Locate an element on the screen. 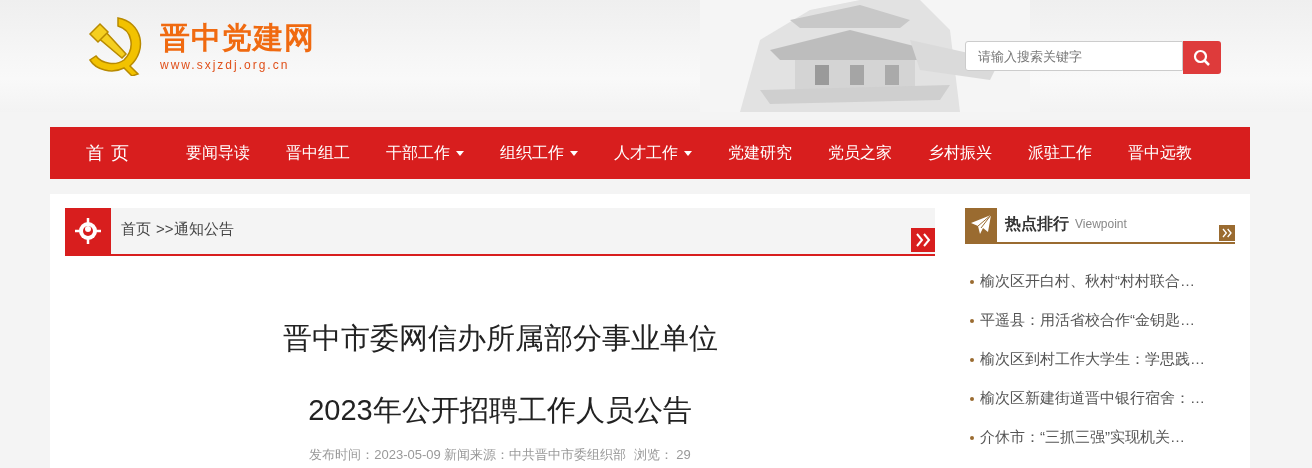 This screenshot has width=1312, height=468. nav-link: 晋中组工 is located at coordinates (318, 153).